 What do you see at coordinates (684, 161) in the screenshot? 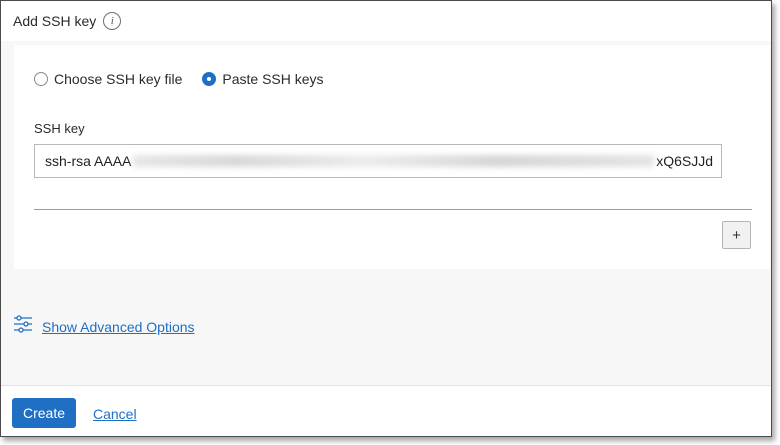
I see `ssh-key-value-end: xQ6SJJd` at bounding box center [684, 161].